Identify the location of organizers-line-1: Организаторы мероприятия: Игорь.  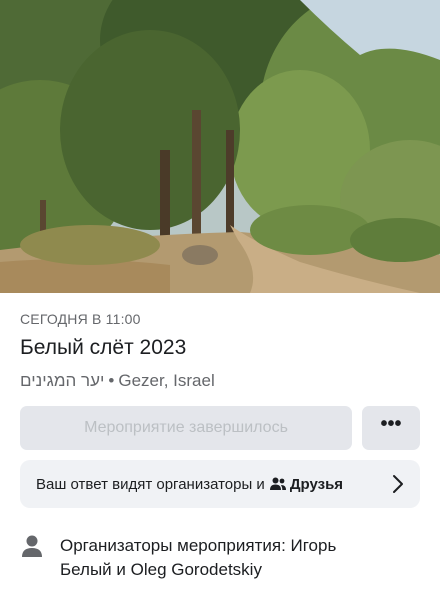
(198, 545).